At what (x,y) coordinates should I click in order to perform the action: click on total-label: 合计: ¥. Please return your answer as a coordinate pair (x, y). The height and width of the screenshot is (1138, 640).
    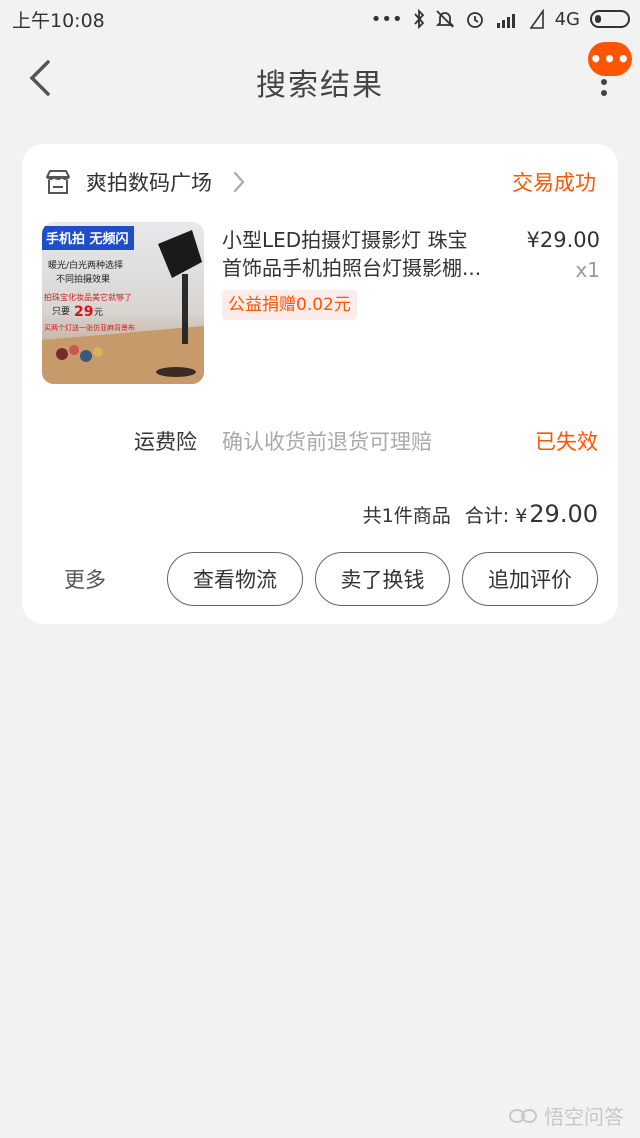
    Looking at the image, I should click on (496, 516).